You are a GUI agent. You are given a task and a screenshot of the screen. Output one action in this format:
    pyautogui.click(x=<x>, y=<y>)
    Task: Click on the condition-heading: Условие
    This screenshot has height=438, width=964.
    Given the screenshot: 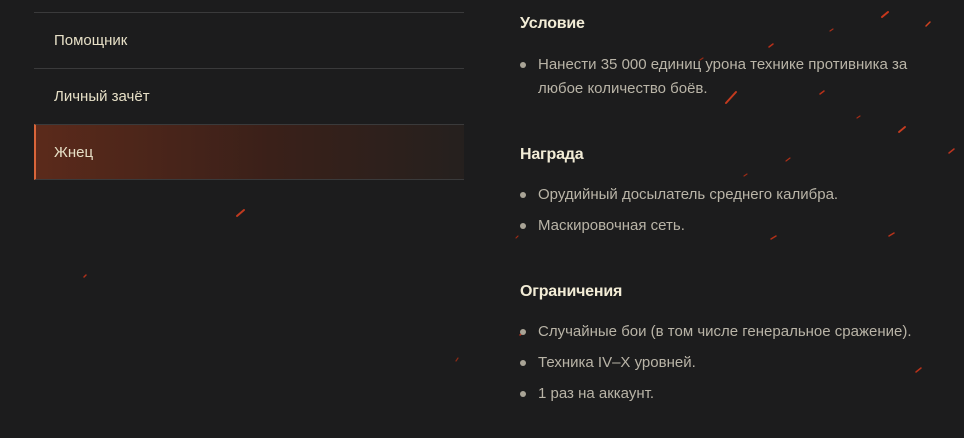 What is the action you would take?
    pyautogui.click(x=552, y=23)
    